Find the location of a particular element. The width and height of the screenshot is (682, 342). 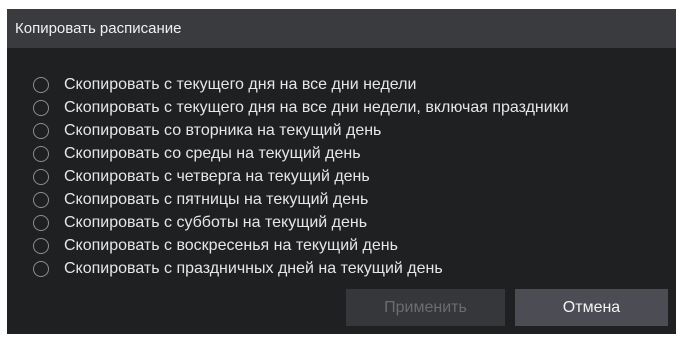

apply-button: Применить is located at coordinates (425, 307).